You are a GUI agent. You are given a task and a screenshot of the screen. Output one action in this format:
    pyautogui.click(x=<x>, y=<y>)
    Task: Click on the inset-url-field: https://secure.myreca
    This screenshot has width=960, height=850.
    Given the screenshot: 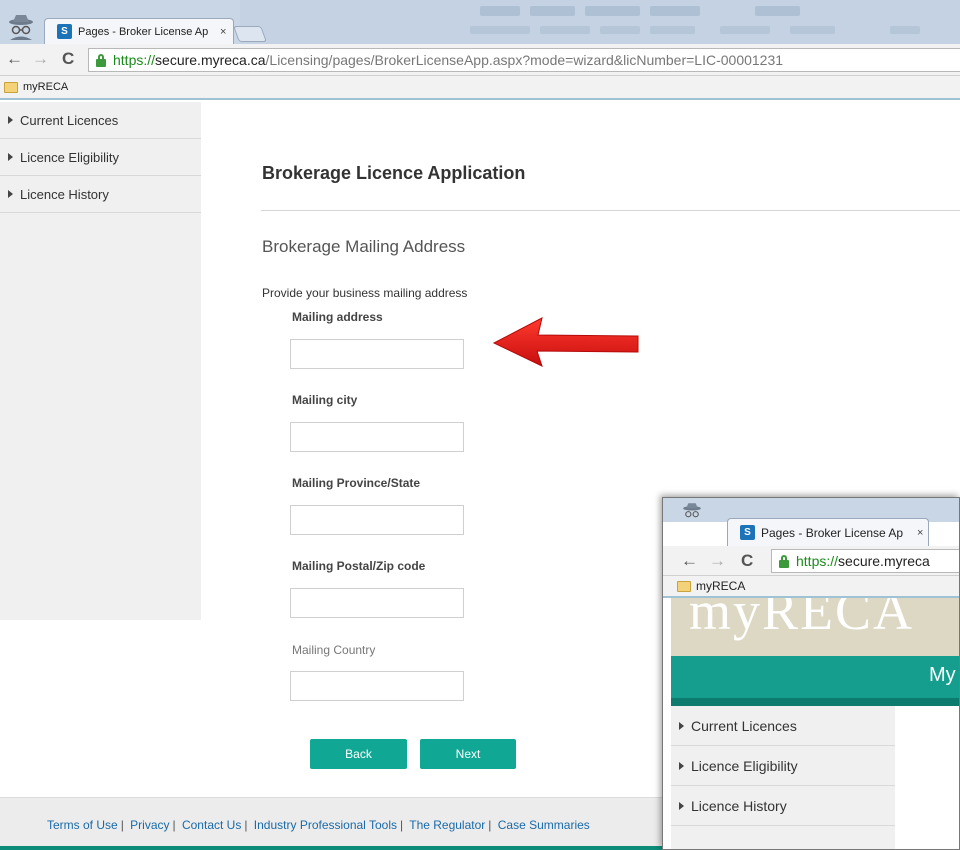 What is the action you would take?
    pyautogui.click(x=865, y=561)
    